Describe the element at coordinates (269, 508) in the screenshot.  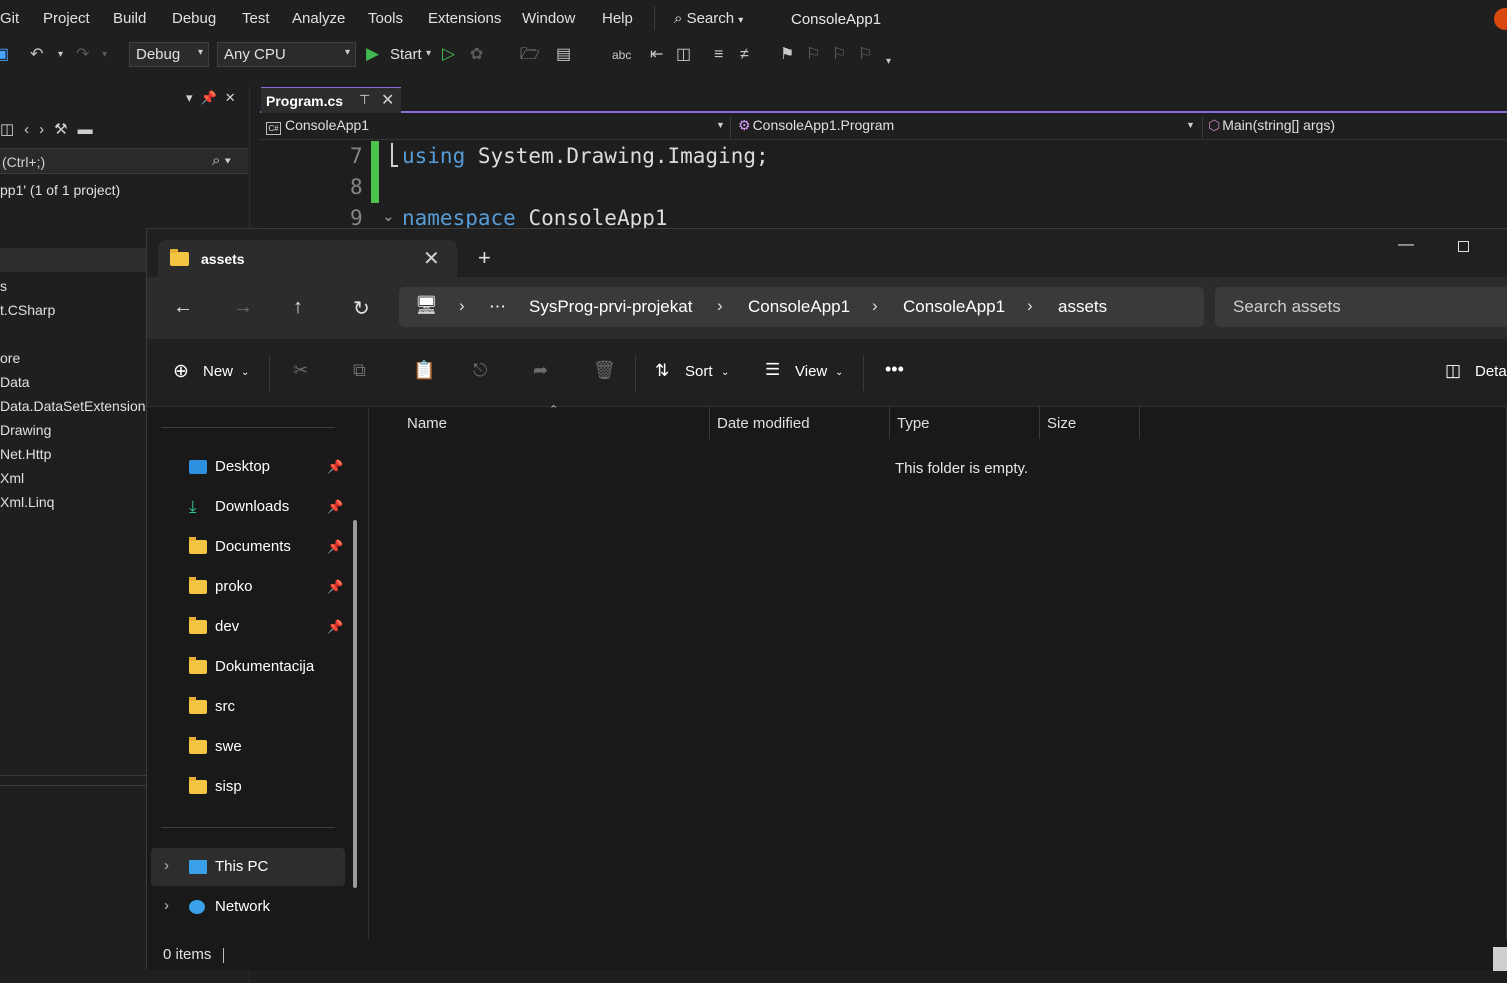
I see `nav-item-downloads: ⤓ Downloads 📌` at that location.